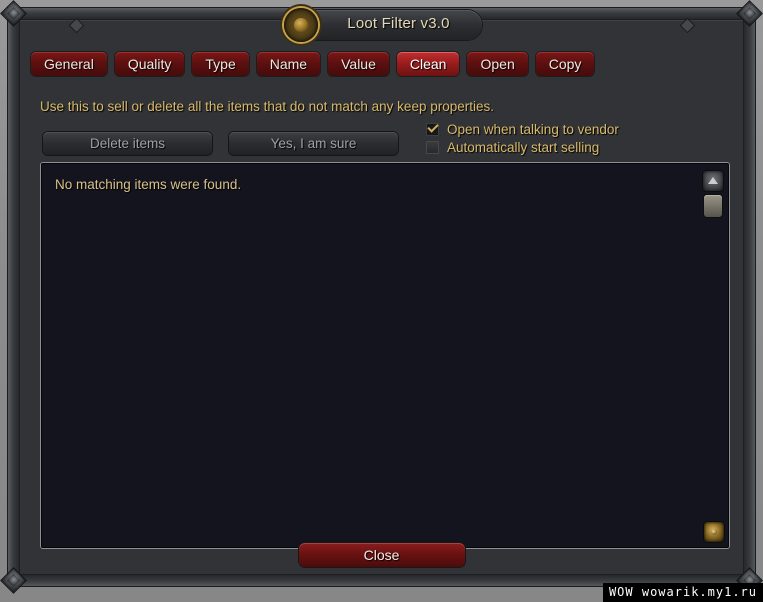 Image resolution: width=763 pixels, height=602 pixels. What do you see at coordinates (523, 147) in the screenshot?
I see `option-label: Automatically start selling` at bounding box center [523, 147].